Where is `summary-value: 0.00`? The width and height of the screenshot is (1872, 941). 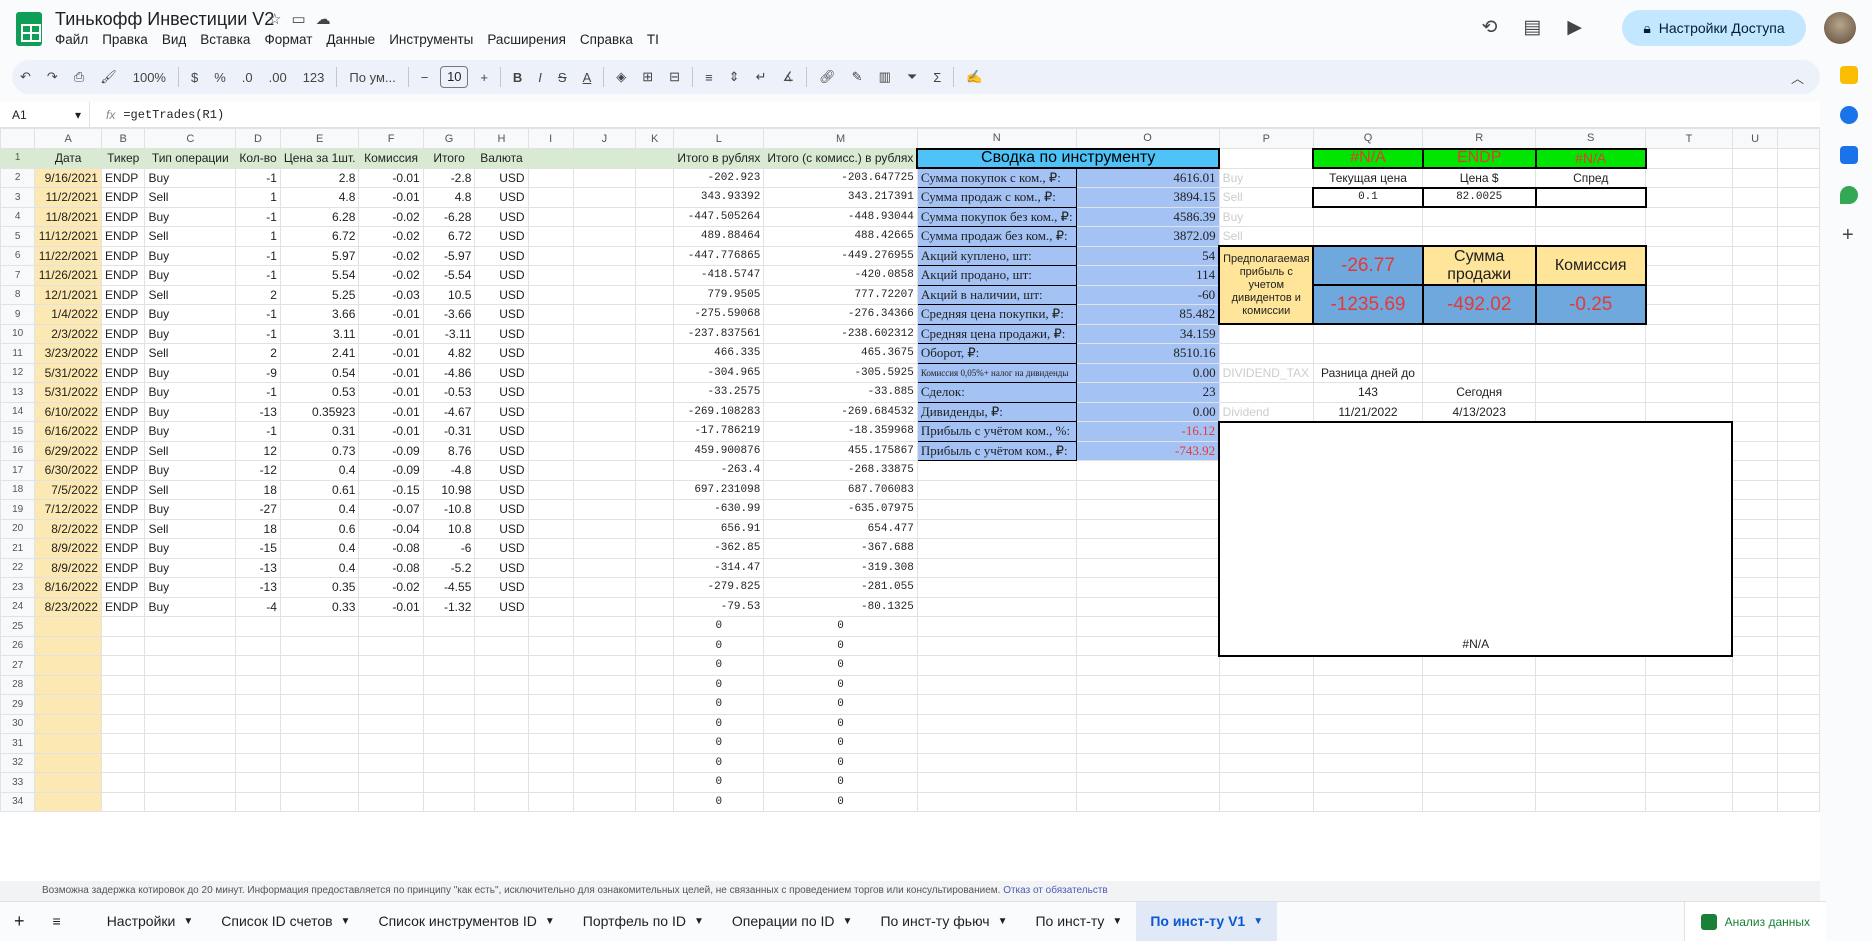
summary-value: 0.00 is located at coordinates (1147, 411).